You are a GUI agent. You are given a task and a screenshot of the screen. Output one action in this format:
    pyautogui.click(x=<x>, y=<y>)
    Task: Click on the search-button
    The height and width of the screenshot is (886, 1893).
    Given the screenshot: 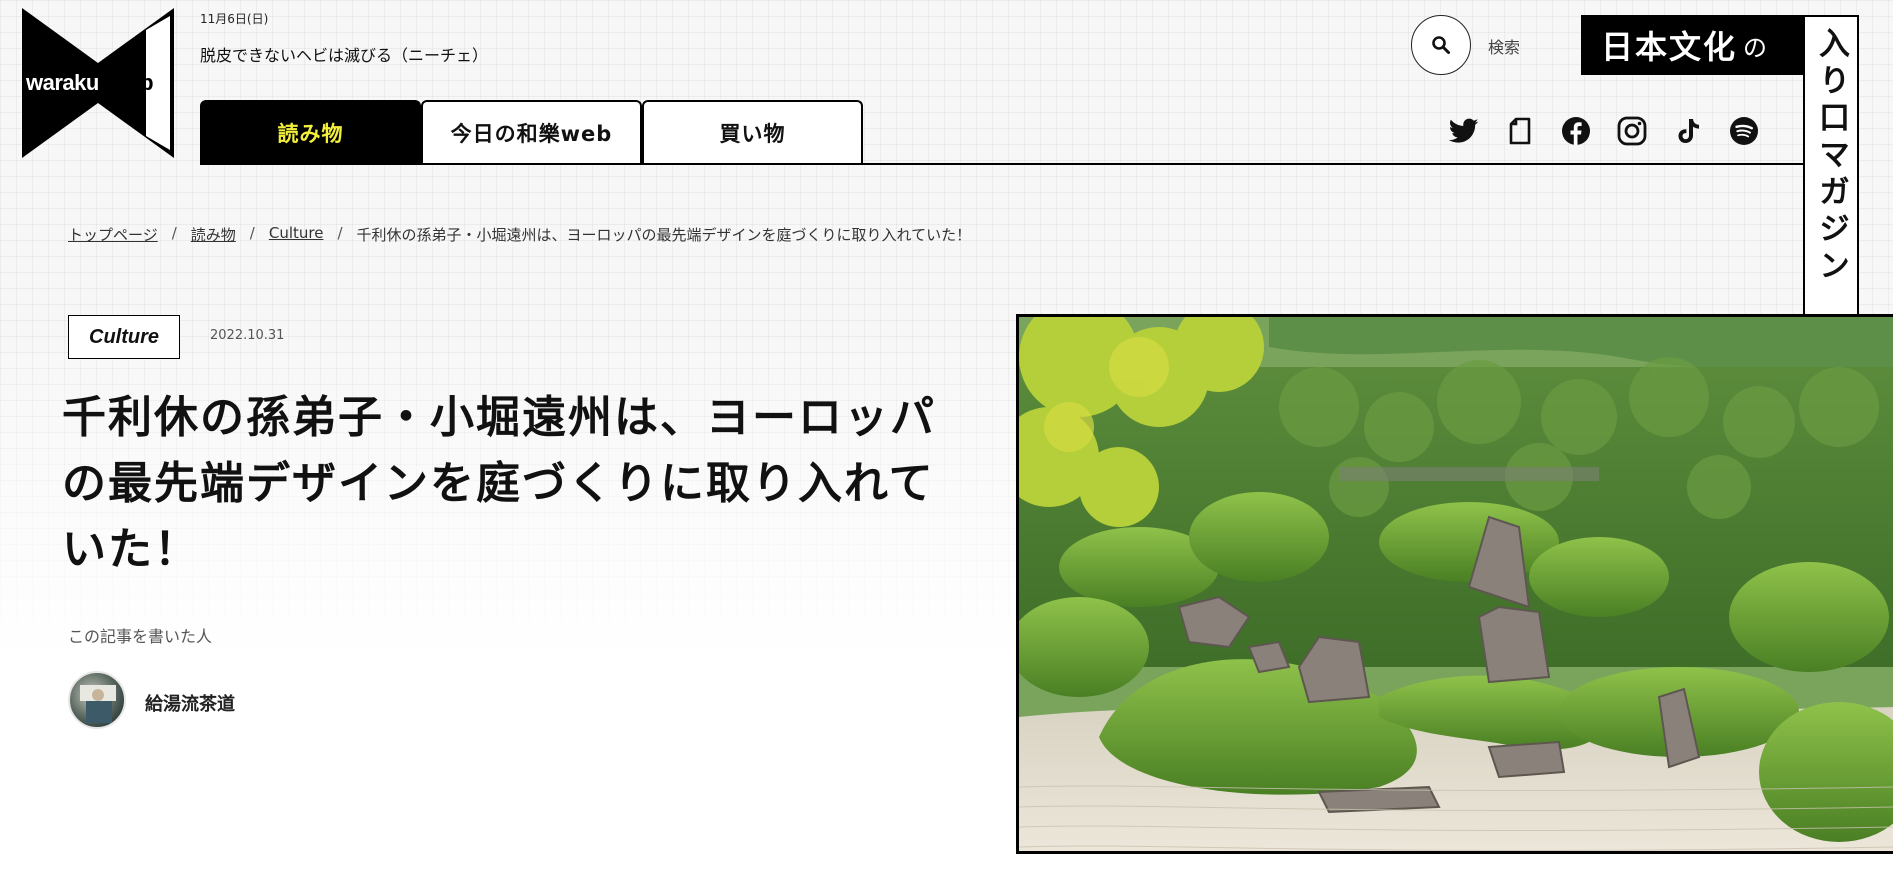 What is the action you would take?
    pyautogui.click(x=1441, y=45)
    